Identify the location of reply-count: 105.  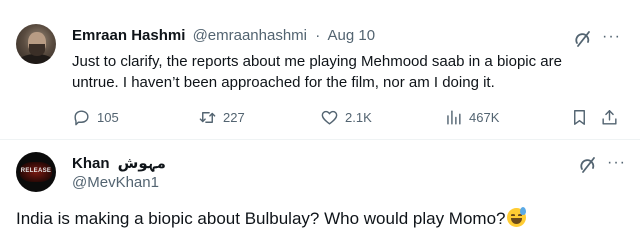
(108, 117).